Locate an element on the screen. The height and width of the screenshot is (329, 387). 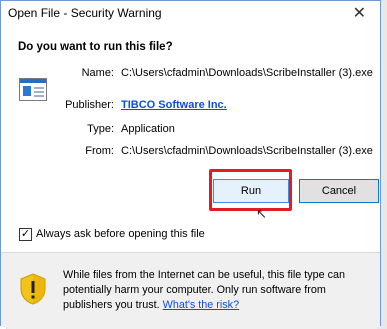
window-title: Open File - Security Warning is located at coordinates (85, 13).